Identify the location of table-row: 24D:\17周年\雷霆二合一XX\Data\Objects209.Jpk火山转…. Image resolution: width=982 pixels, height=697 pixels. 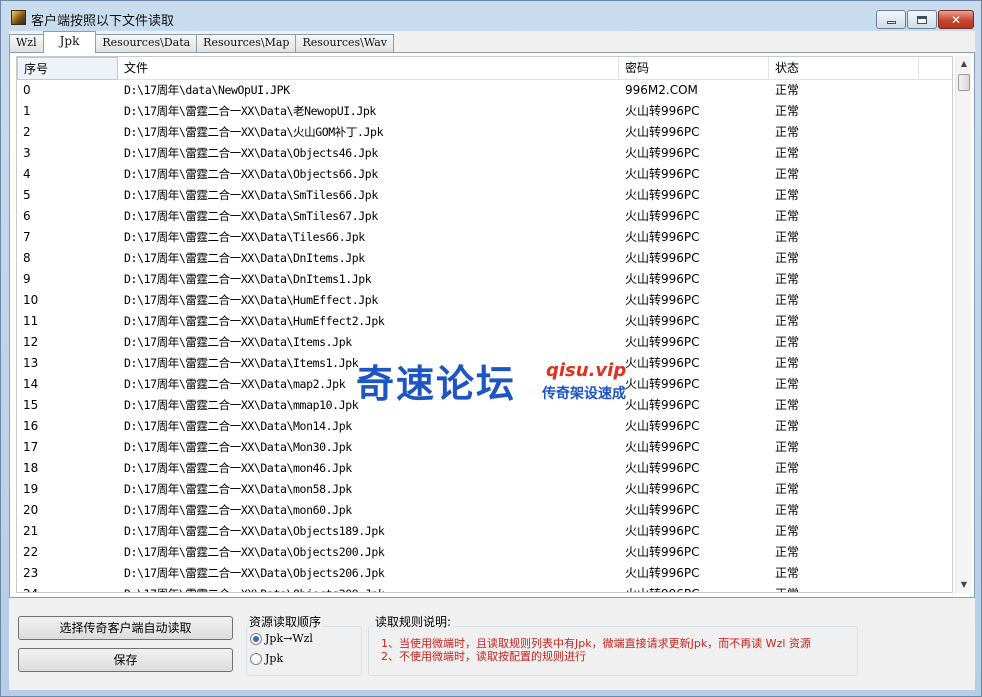
(484, 588).